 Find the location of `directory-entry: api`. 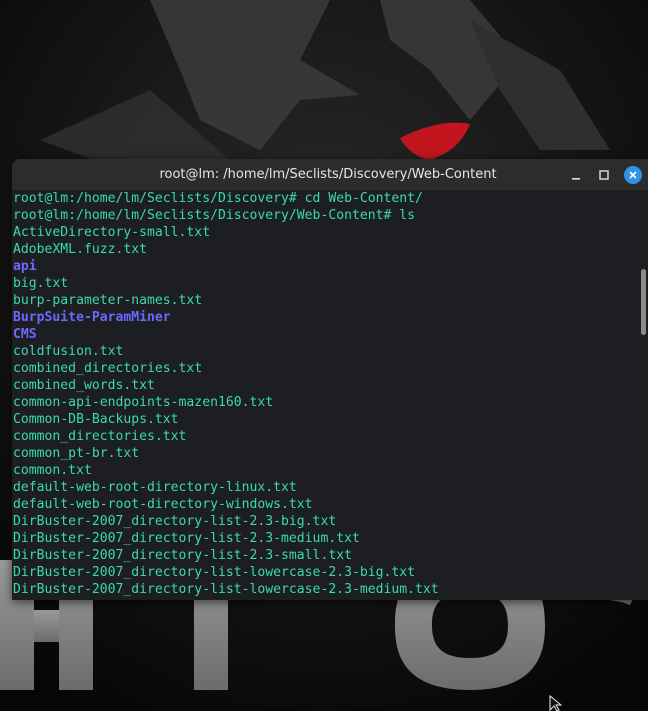

directory-entry: api is located at coordinates (25, 266).